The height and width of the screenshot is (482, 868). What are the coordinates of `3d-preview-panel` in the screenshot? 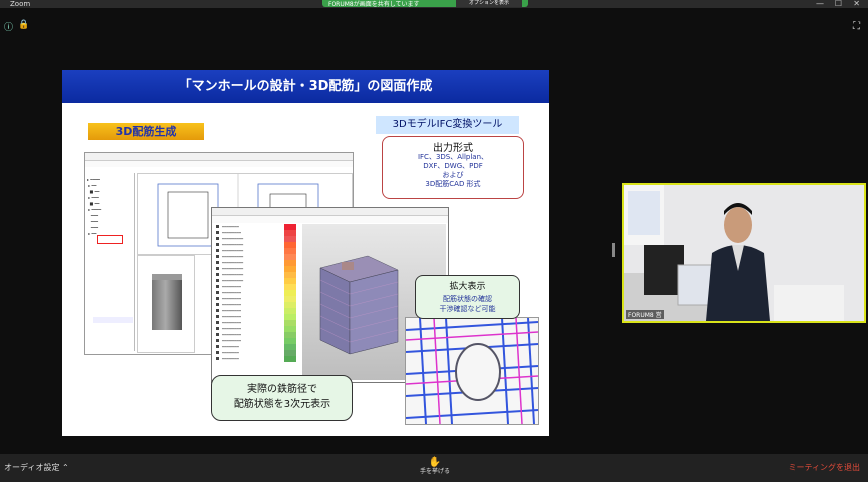 It's located at (166, 304).